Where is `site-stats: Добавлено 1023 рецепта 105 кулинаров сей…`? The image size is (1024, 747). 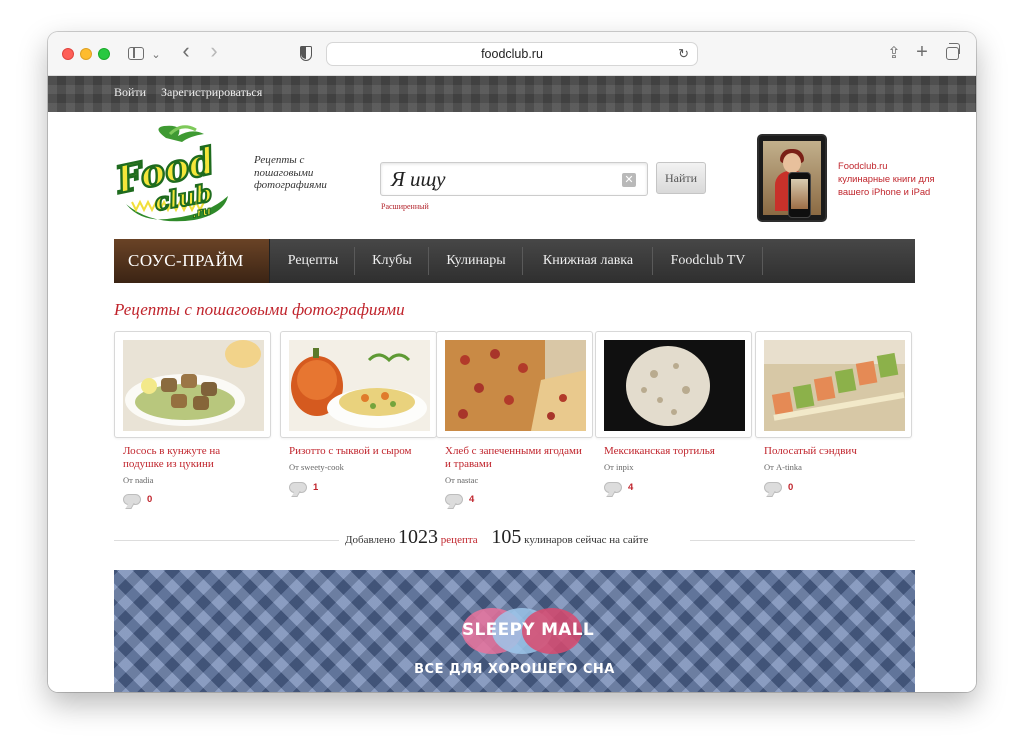 site-stats: Добавлено 1023 рецепта 105 кулинаров сей… is located at coordinates (514, 541).